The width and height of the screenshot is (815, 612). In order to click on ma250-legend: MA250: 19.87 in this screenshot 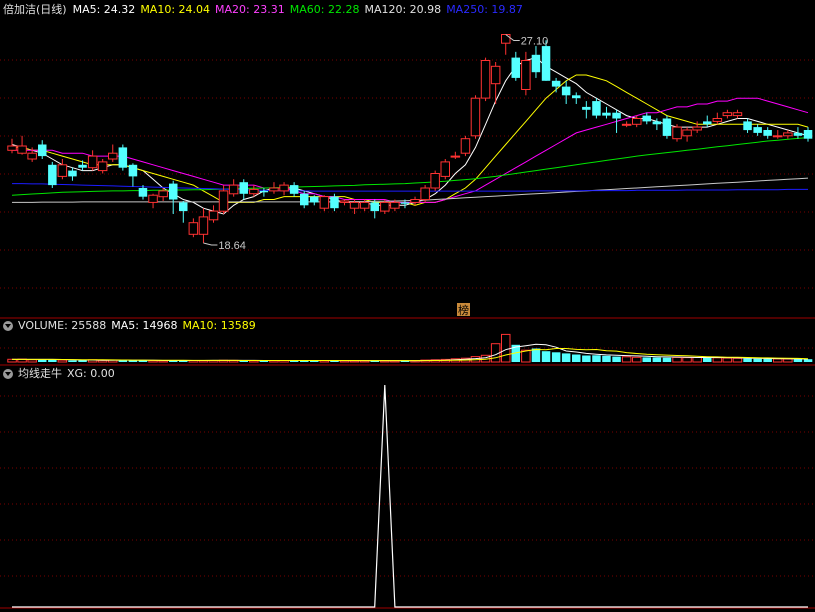, I will do `click(484, 9)`.